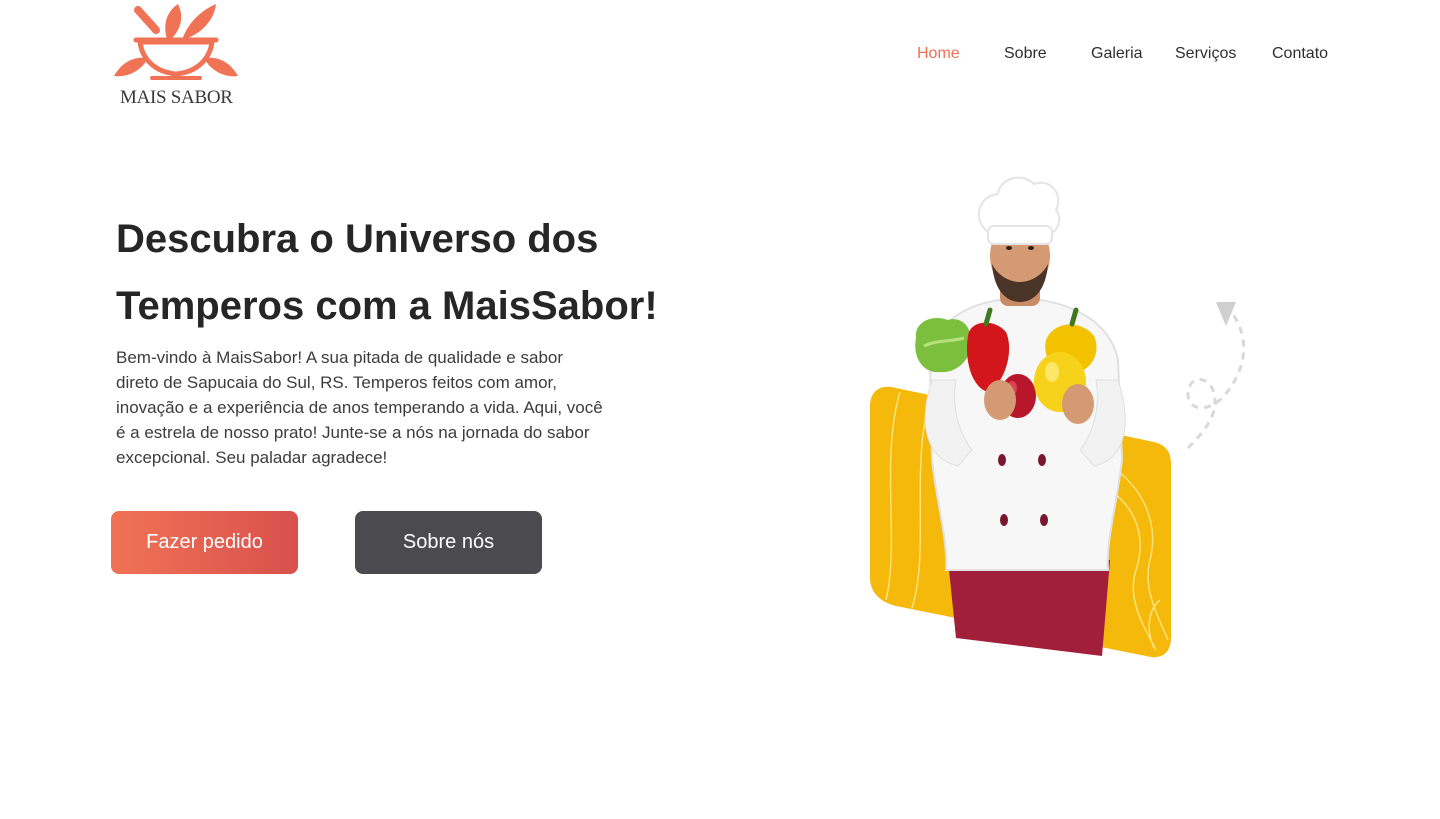 This screenshot has width=1440, height=819. What do you see at coordinates (938, 54) in the screenshot?
I see `nav-home: Home` at bounding box center [938, 54].